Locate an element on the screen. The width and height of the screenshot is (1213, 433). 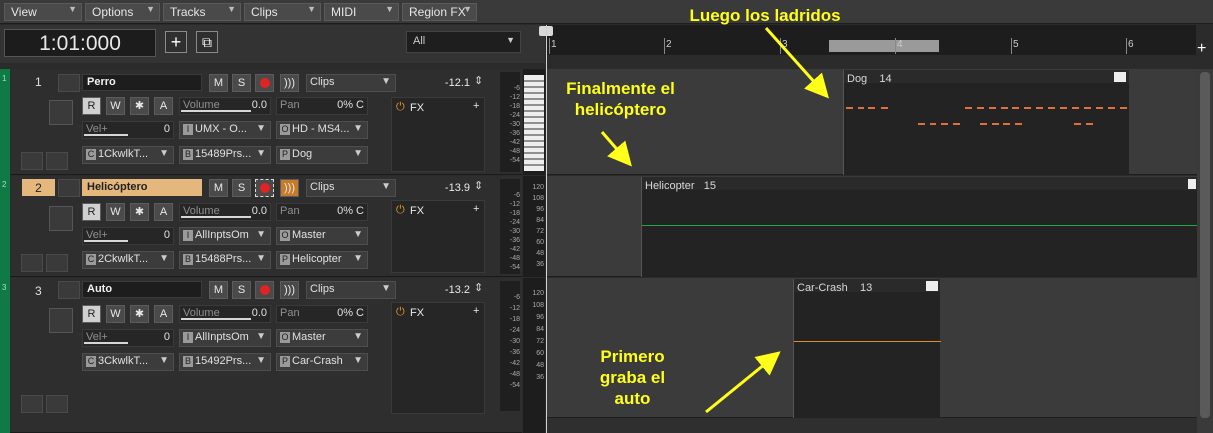
arrow-to-dog is located at coordinates (796, 63).